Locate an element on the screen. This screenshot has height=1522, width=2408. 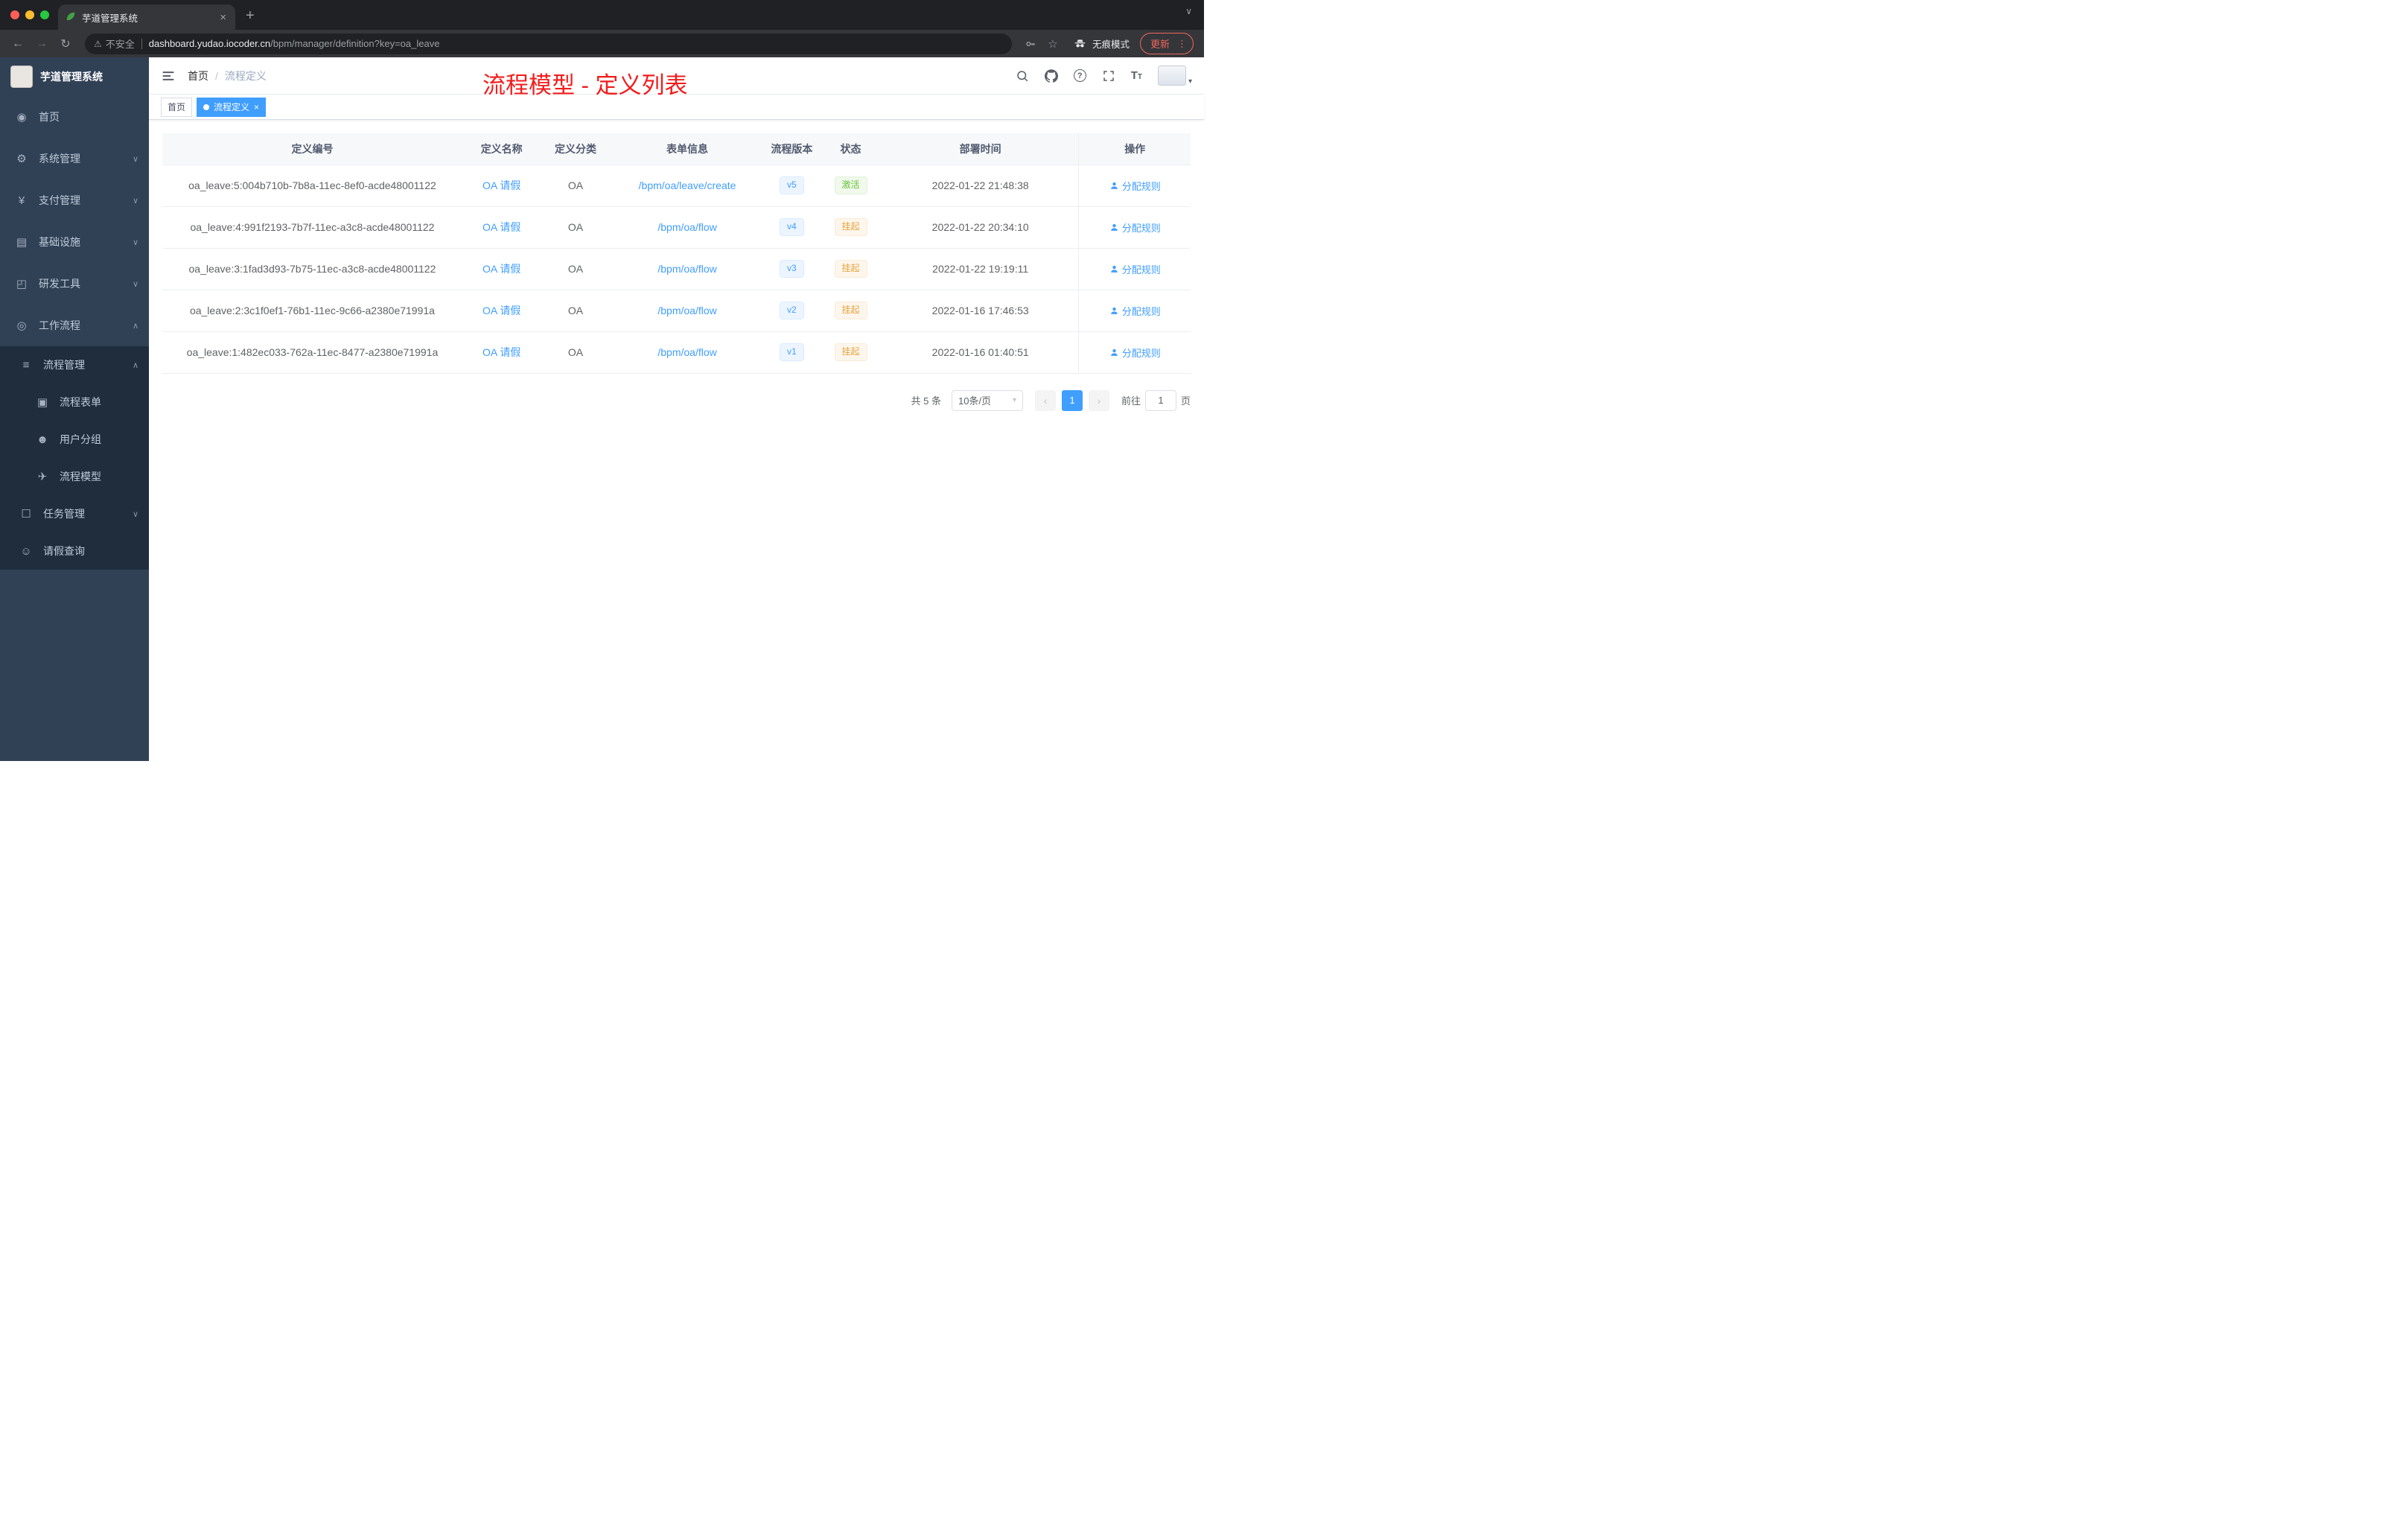
pagination: 共 5 条 10条/页 ▾ ‹ 1 › 前往 页 is located at coordinates (676, 400).